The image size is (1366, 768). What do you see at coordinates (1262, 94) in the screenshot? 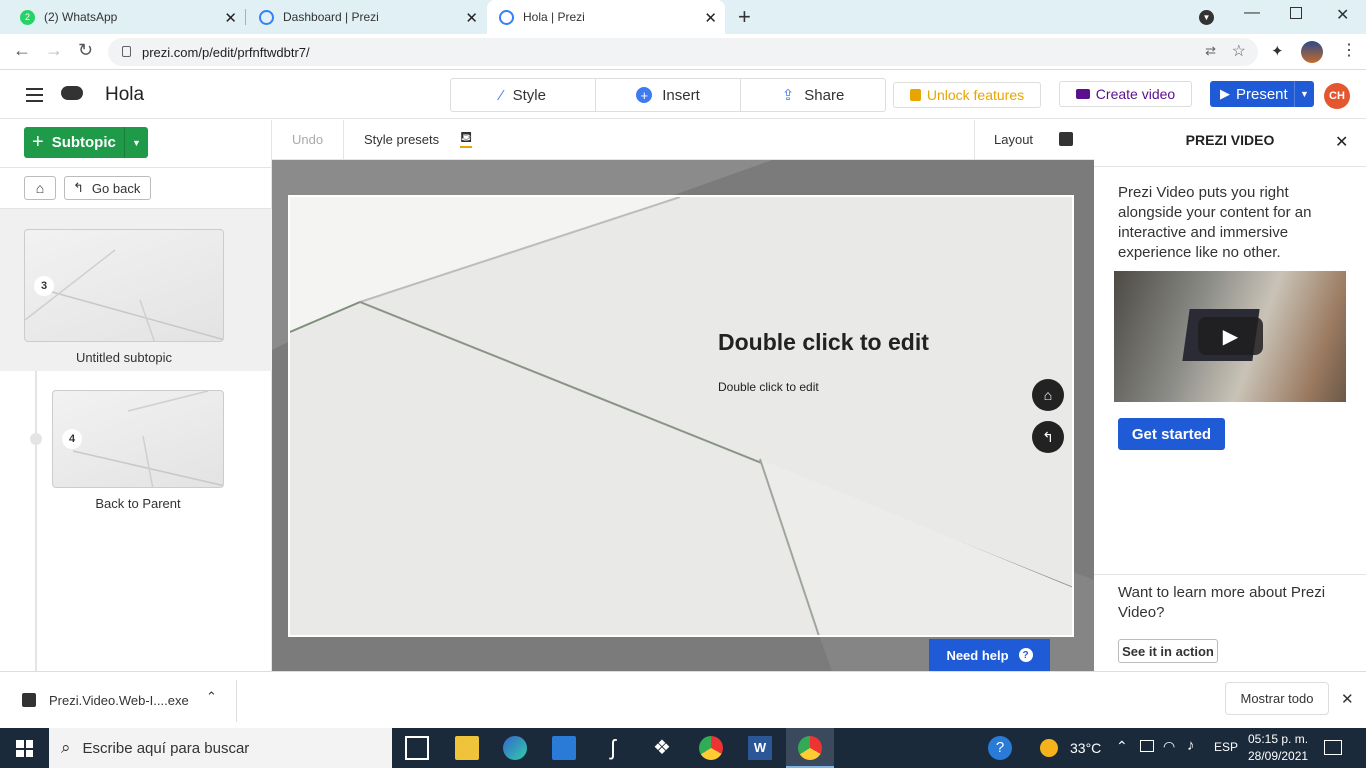
I see `present-button: ▶ Present ▼` at bounding box center [1262, 94].